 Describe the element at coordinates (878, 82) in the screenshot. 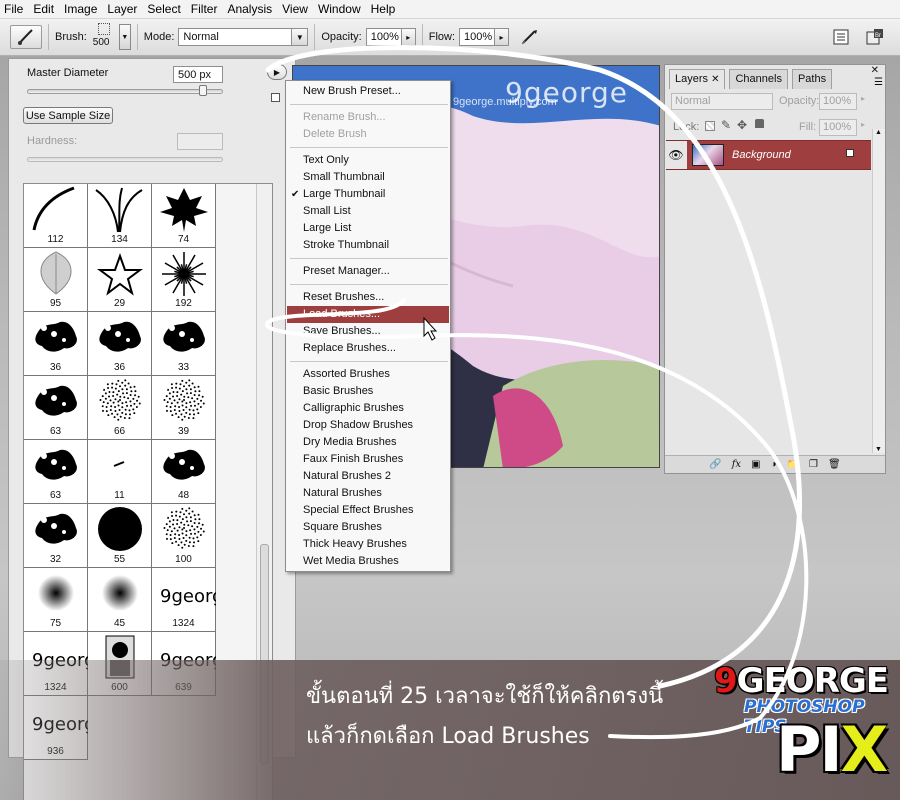

I see `panel-menu-icon: ☰` at that location.